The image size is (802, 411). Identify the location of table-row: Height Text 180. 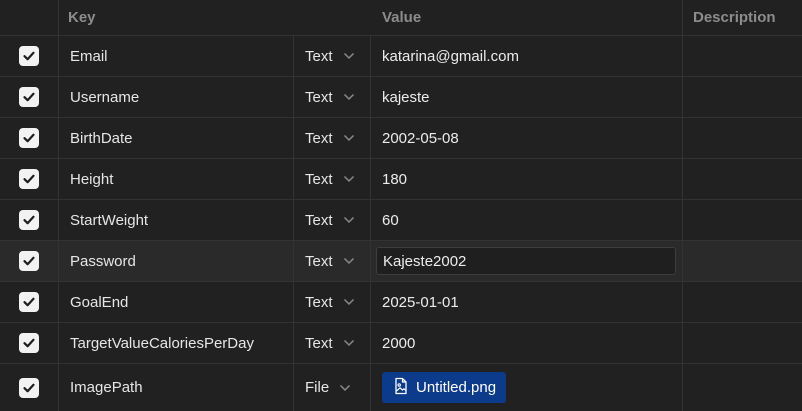
(401, 179).